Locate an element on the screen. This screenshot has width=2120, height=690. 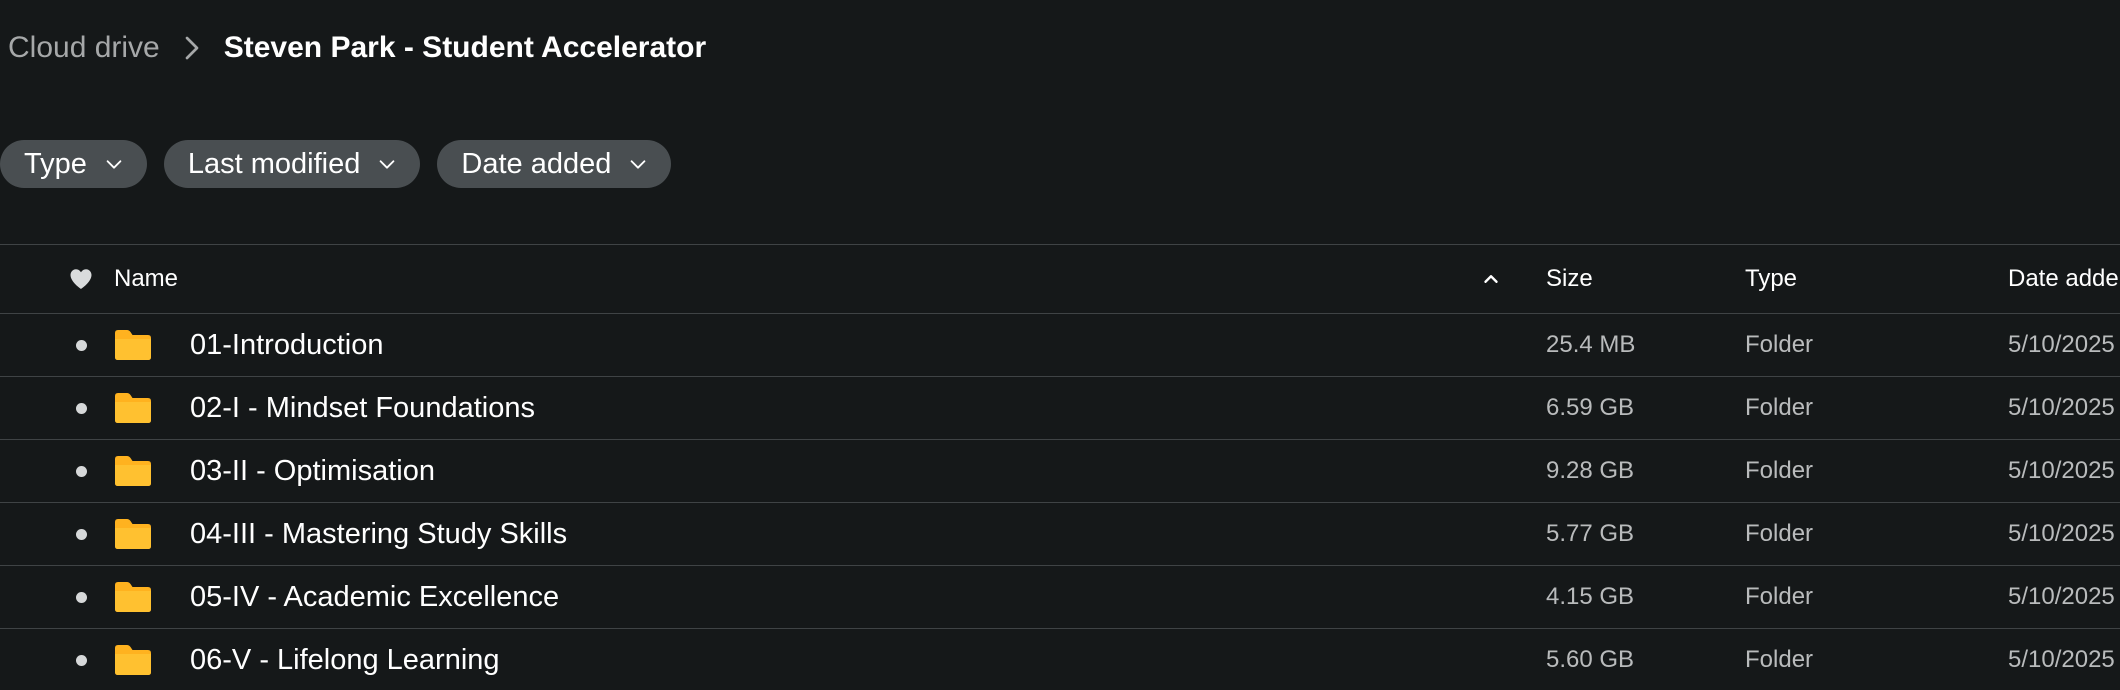
column-header-type: Type is located at coordinates (1771, 279).